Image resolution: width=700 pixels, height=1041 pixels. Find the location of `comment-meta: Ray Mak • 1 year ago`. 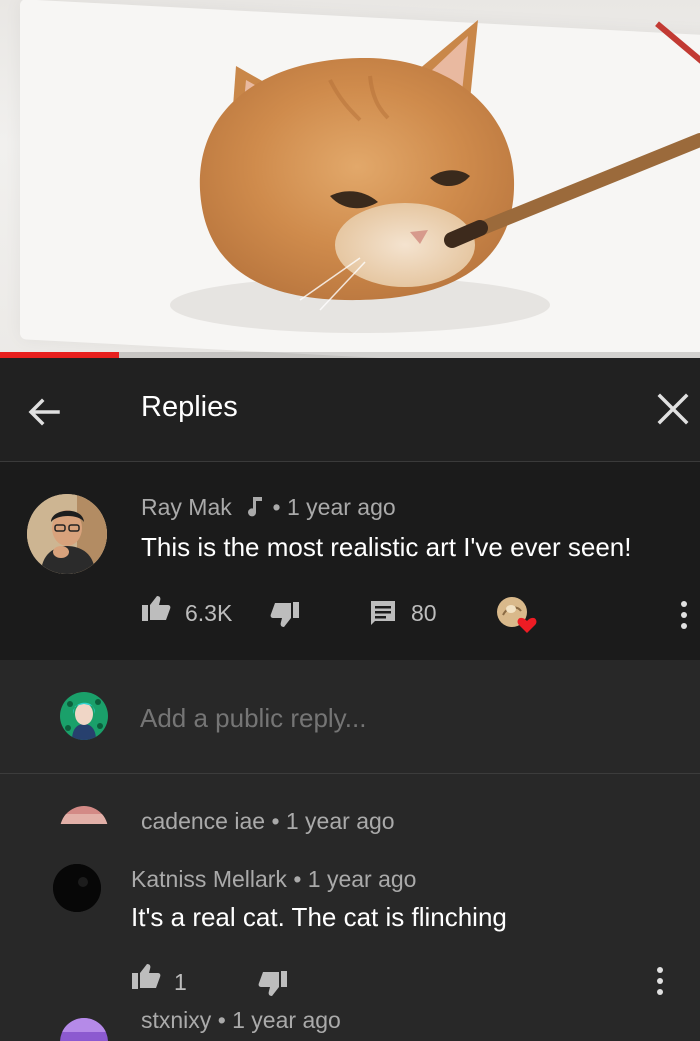

comment-meta: Ray Mak • 1 year ago is located at coordinates (268, 507).